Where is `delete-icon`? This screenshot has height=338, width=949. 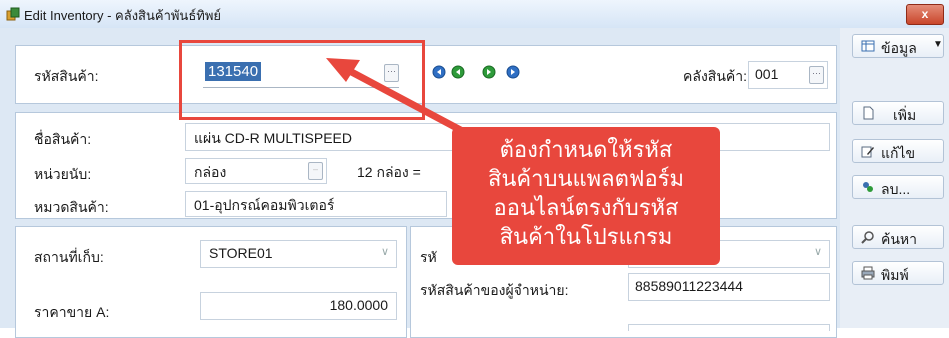
delete-icon is located at coordinates (868, 187).